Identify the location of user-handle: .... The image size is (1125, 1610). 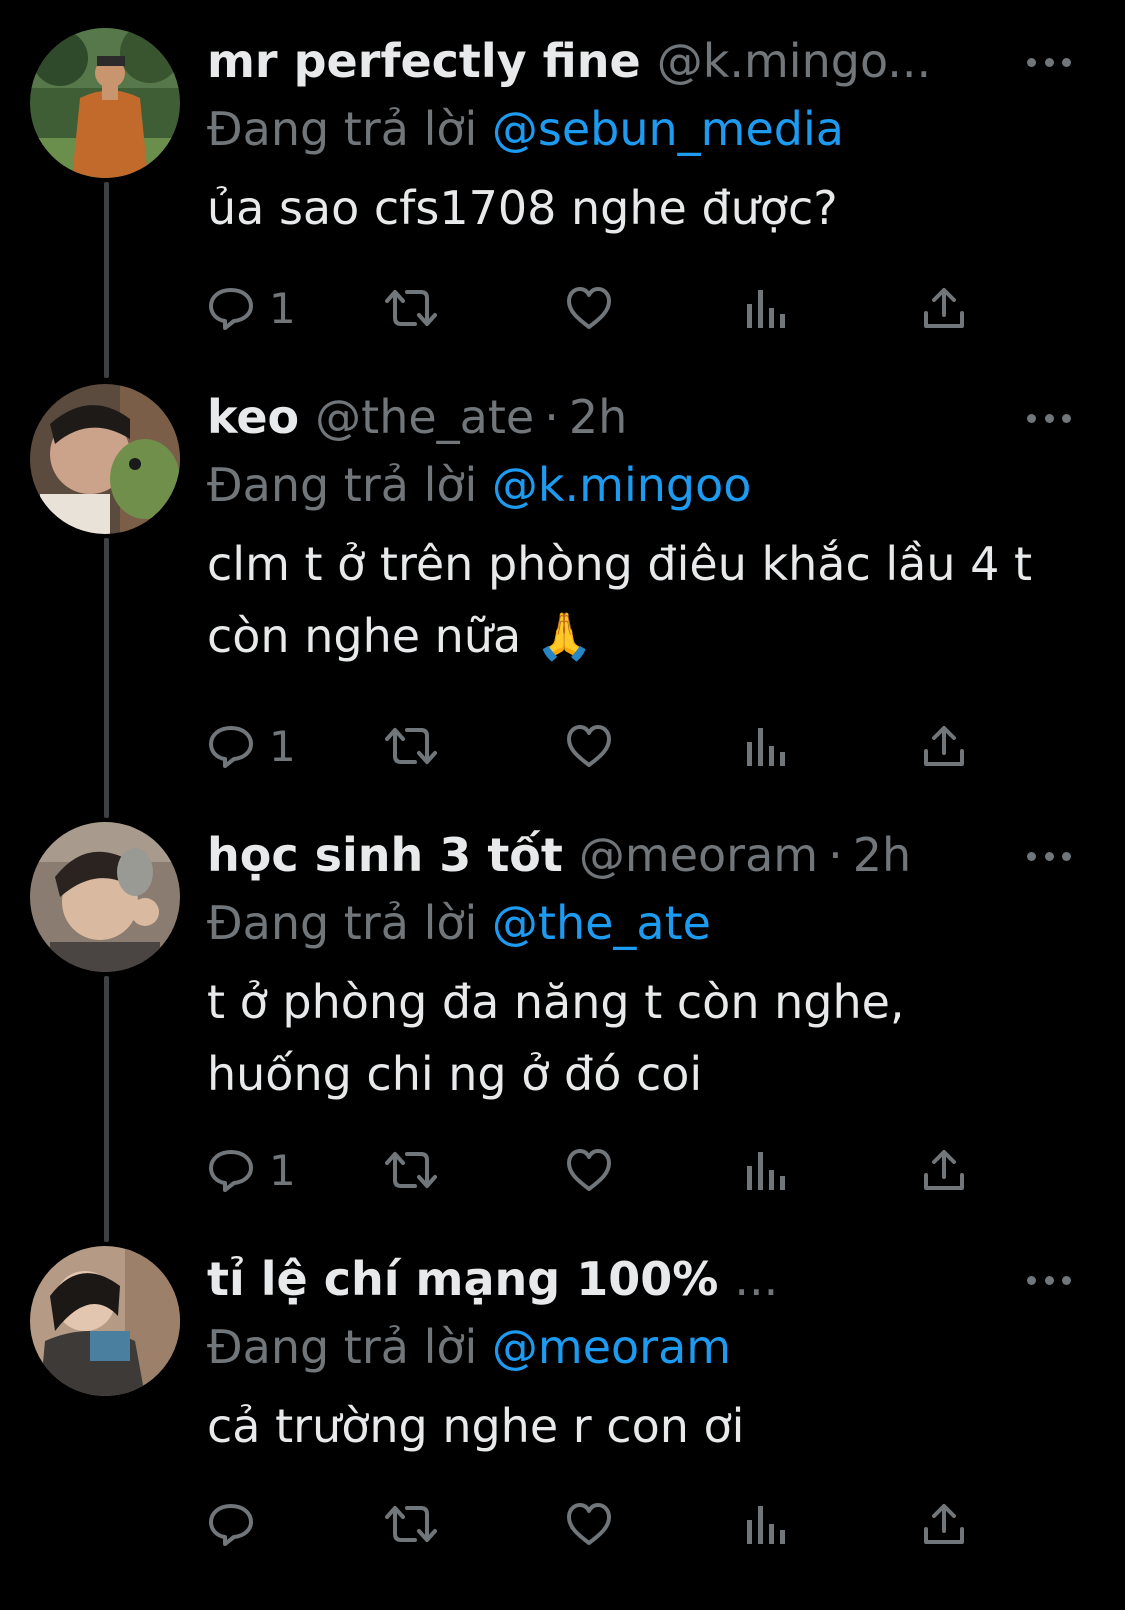
(756, 1279).